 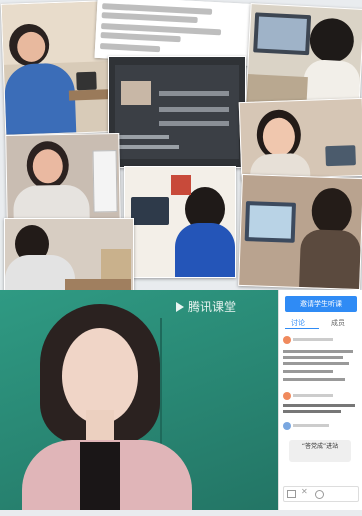 I want to click on tab-discussion: 讨论, so click(x=298, y=323).